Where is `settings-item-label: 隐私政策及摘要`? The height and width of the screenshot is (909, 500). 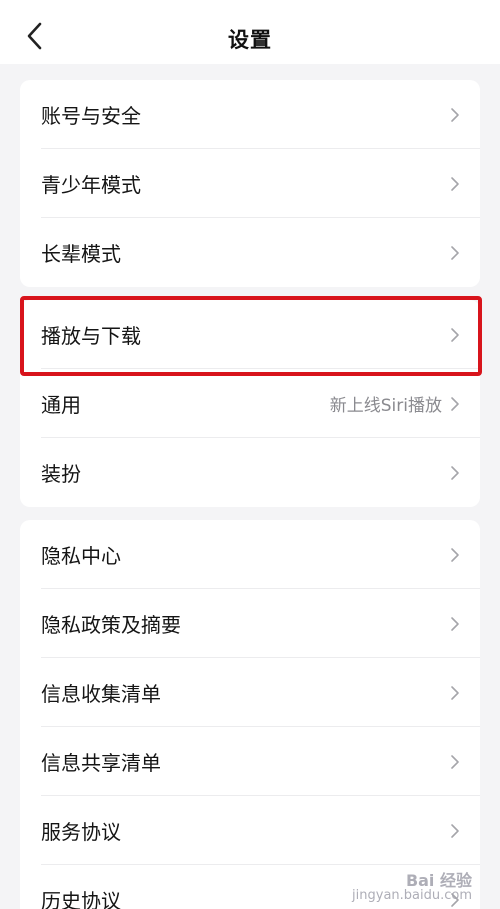
settings-item-label: 隐私政策及摘要 is located at coordinates (111, 625).